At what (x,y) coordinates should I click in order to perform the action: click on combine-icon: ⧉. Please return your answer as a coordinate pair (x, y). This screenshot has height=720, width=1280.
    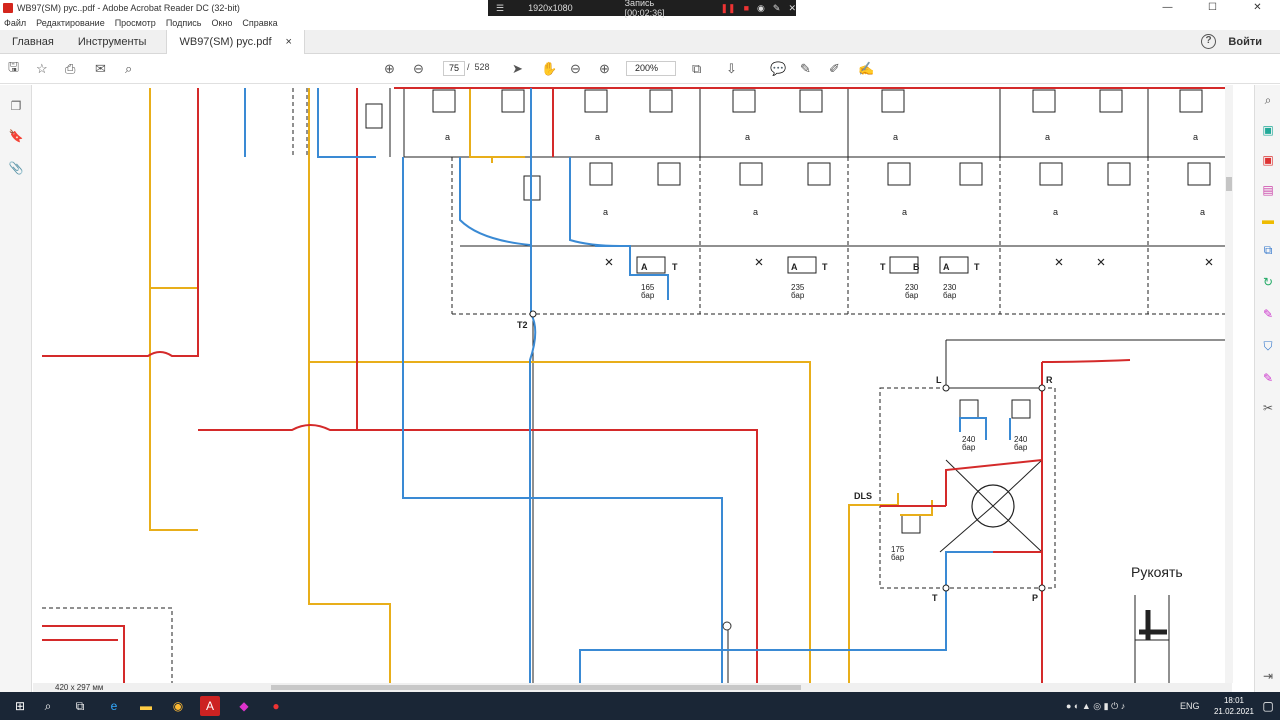
    Looking at the image, I should click on (1268, 251).